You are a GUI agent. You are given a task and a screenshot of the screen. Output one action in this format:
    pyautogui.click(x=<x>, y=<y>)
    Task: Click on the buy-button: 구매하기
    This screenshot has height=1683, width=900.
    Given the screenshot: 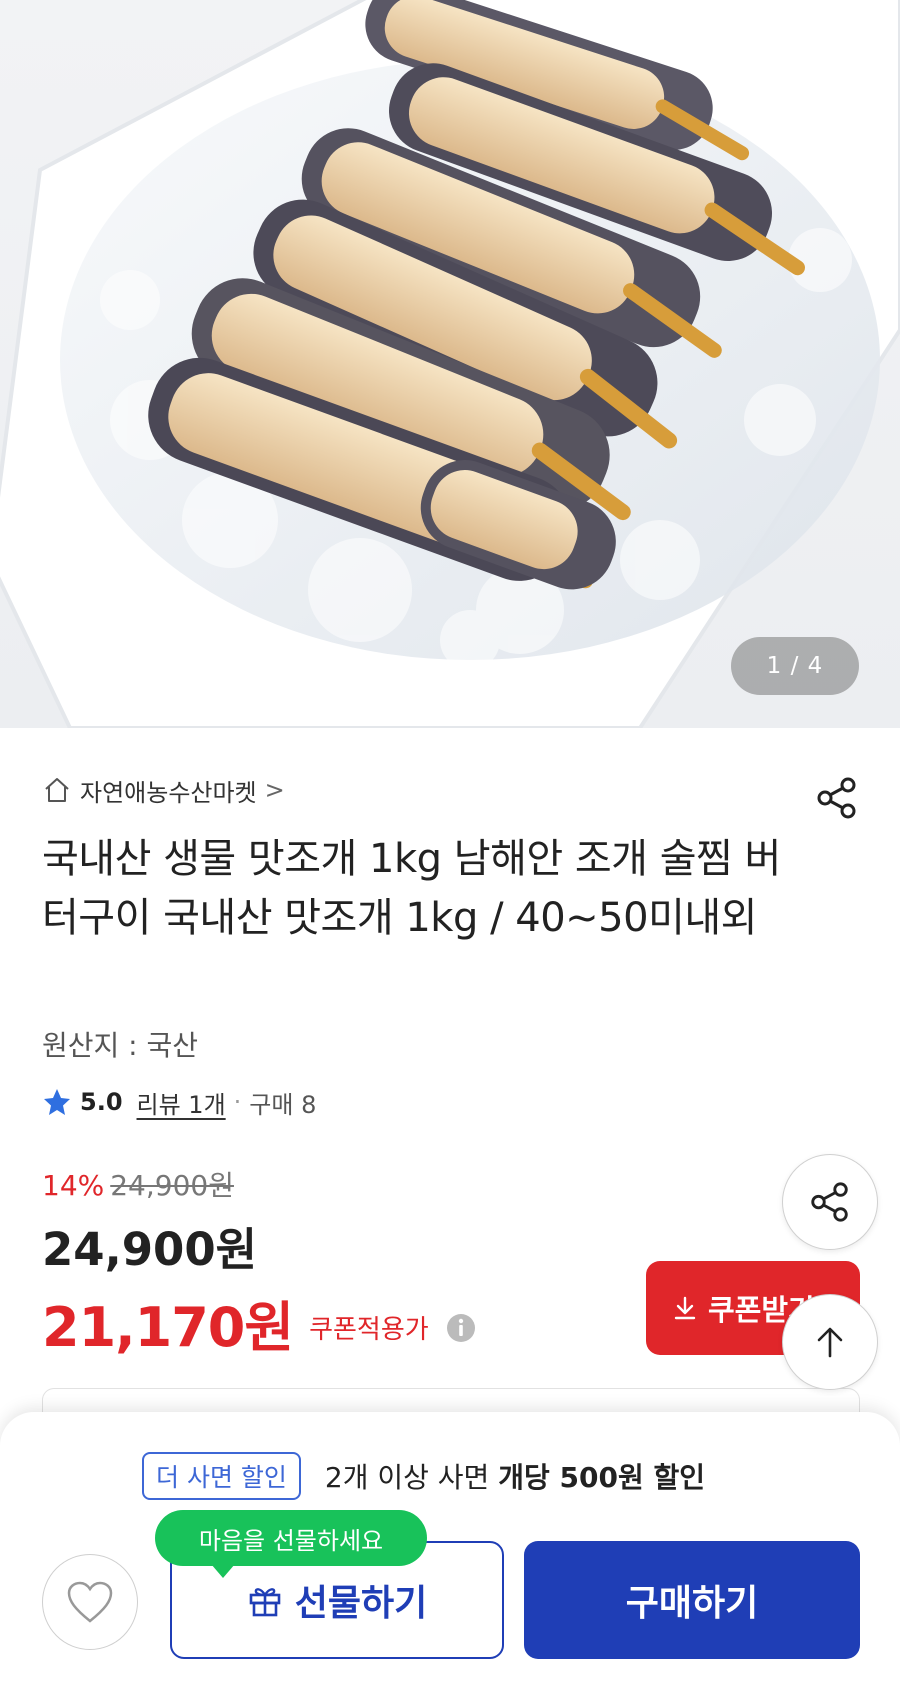 What is the action you would take?
    pyautogui.click(x=692, y=1600)
    